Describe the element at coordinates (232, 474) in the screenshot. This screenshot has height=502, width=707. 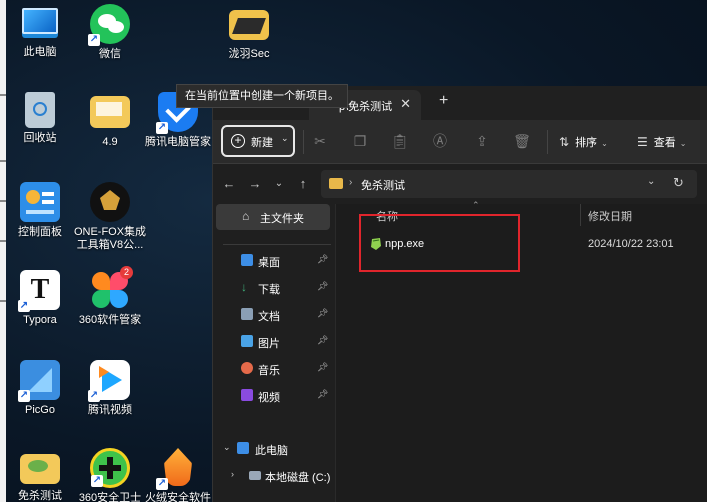
I see `chevron-right-icon: ›` at that location.